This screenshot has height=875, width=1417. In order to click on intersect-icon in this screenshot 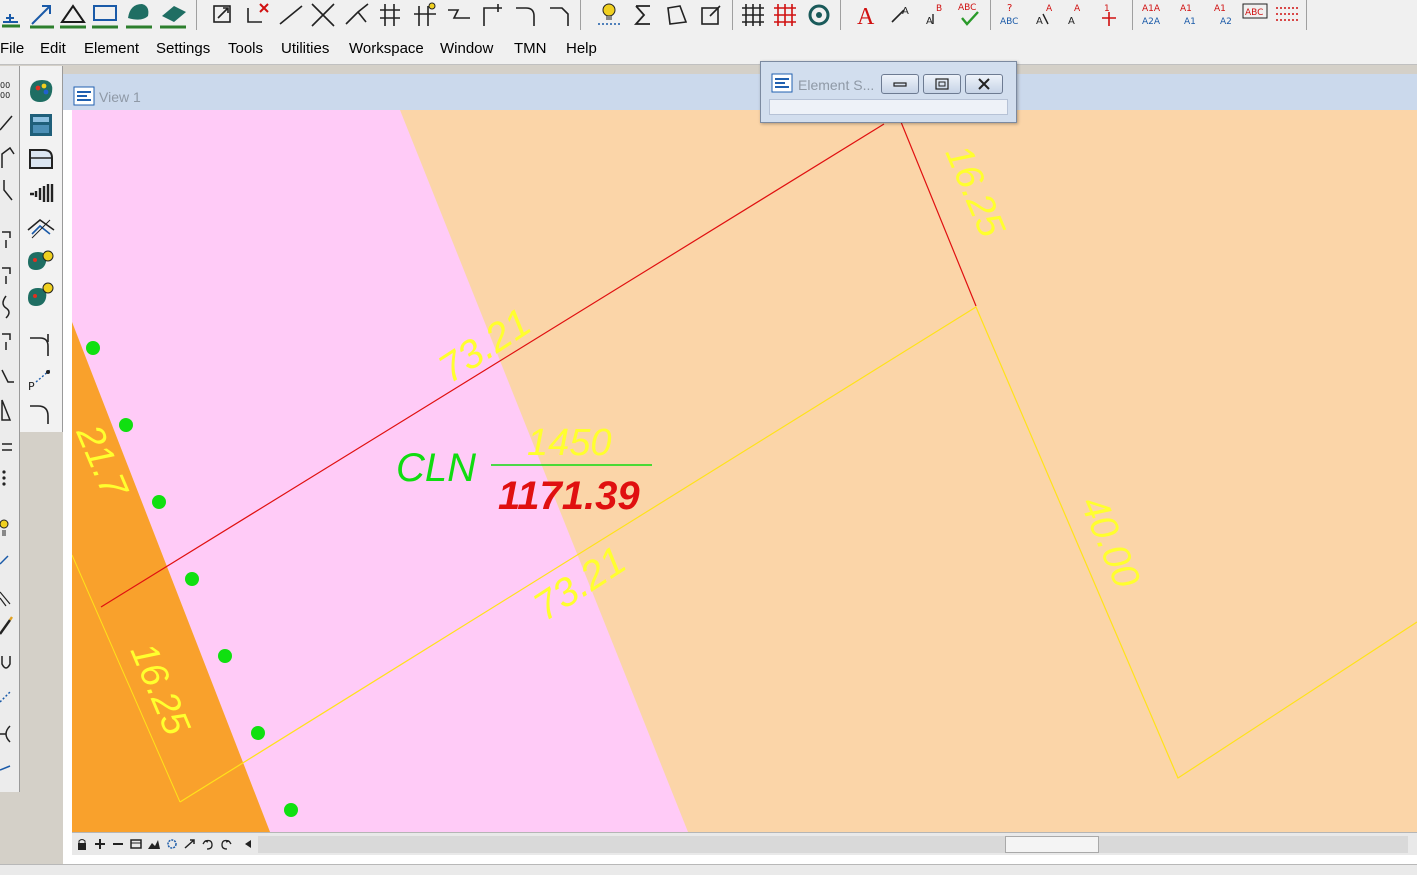, I will do `click(323, 15)`.